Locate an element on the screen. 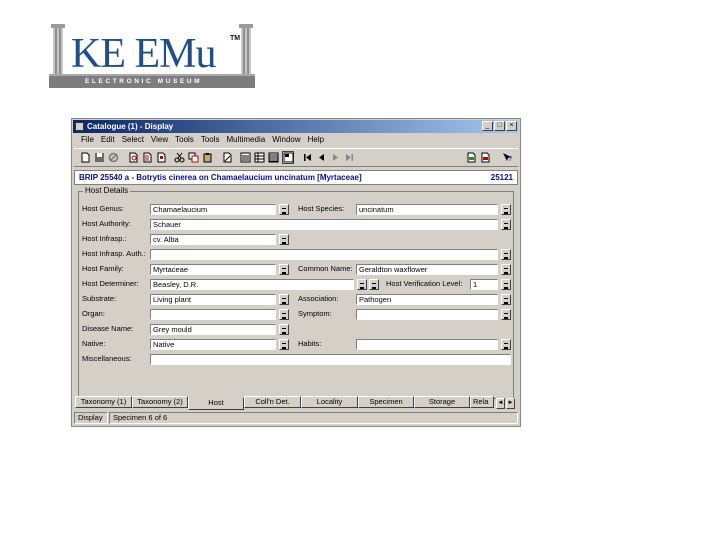 The image size is (720, 540). close-button: × is located at coordinates (511, 126).